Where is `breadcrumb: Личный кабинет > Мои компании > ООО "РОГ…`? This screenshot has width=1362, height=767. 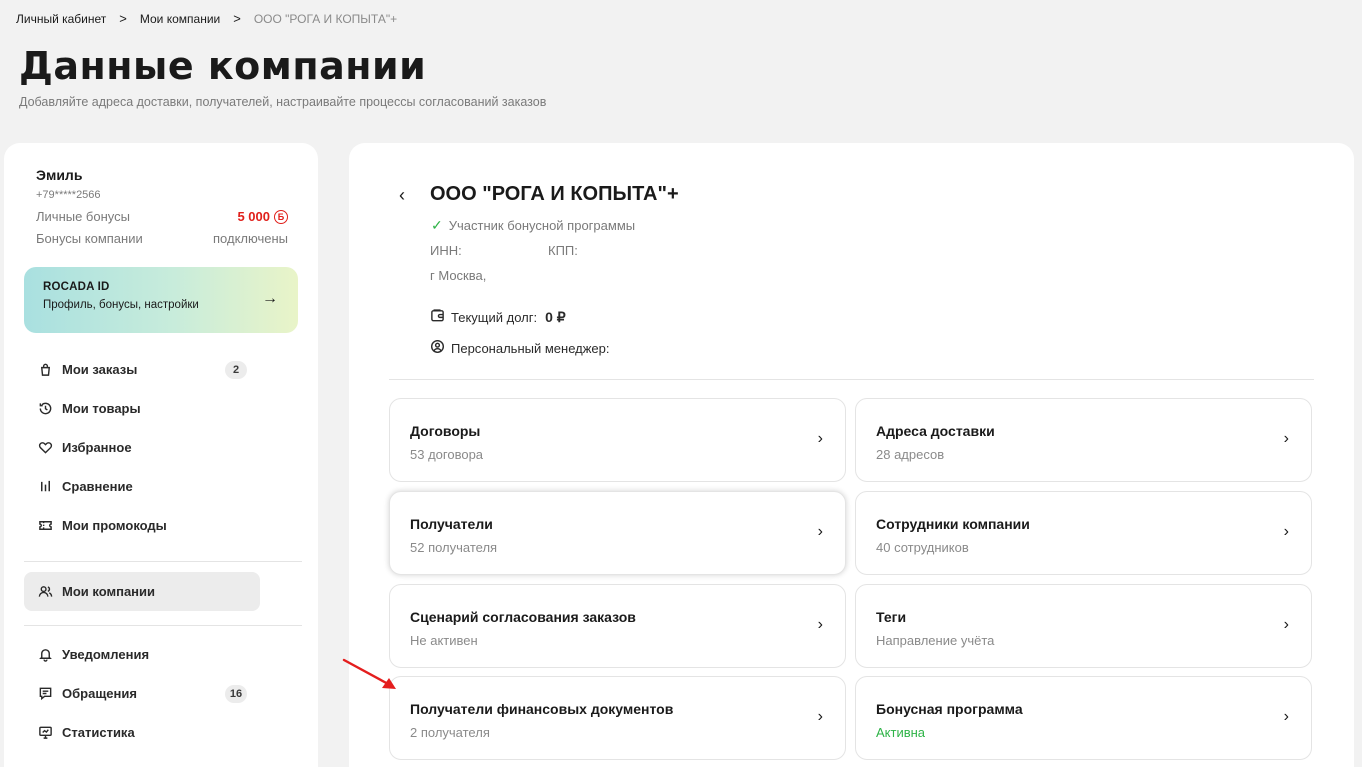 breadcrumb: Личный кабинет > Мои компании > ООО "РОГ… is located at coordinates (206, 18).